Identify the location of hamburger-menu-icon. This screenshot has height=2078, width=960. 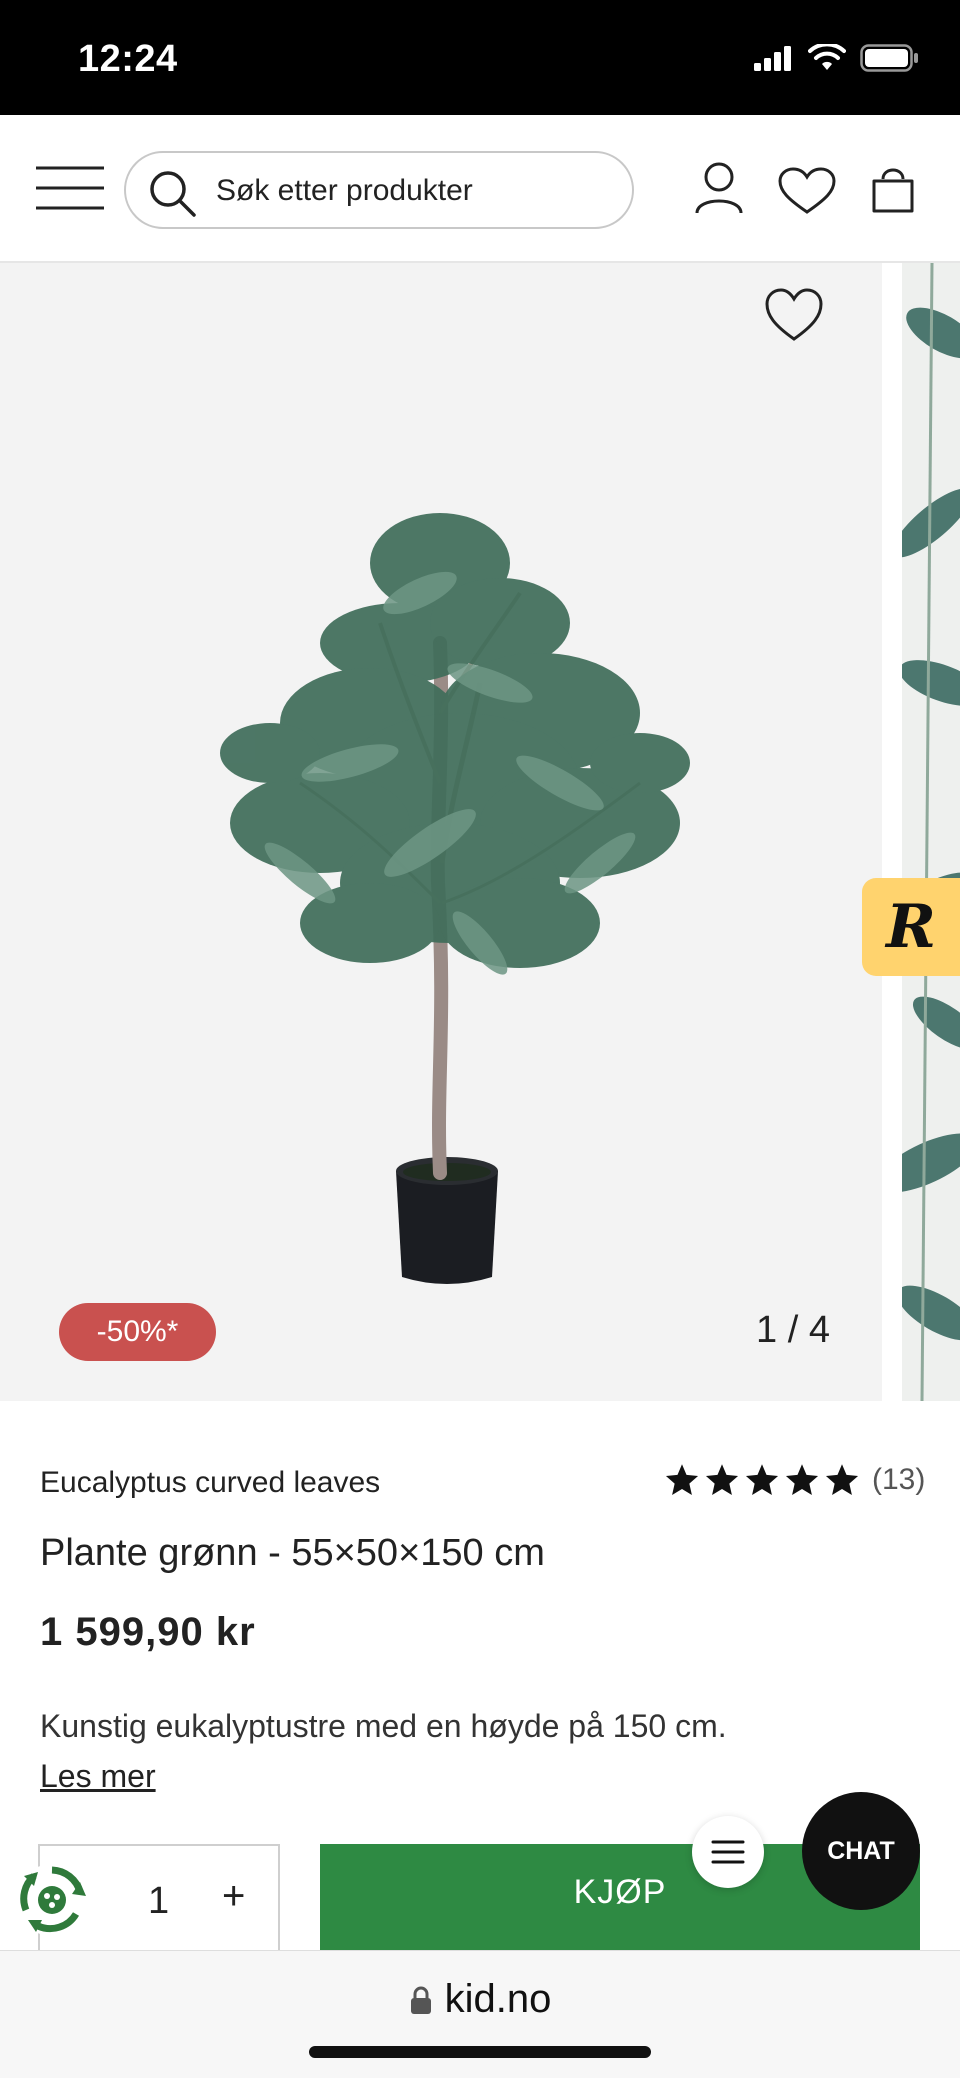
(70, 188).